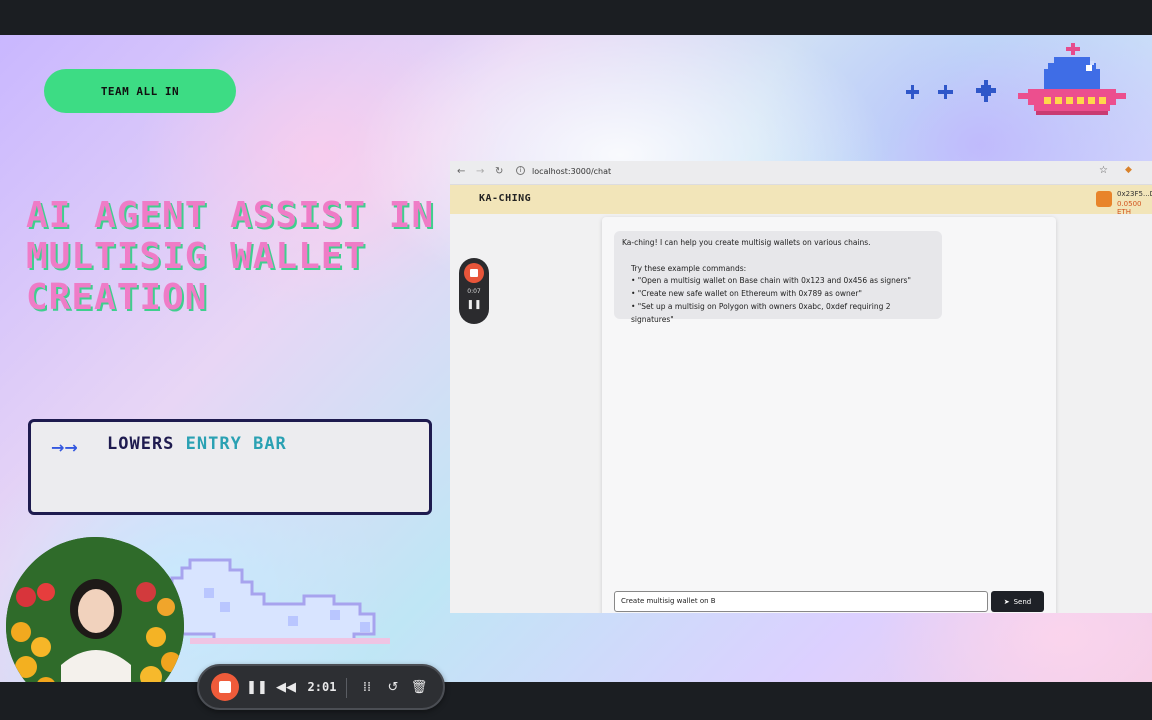  What do you see at coordinates (230, 467) in the screenshot?
I see `info-box: →→ LOWERS ENTRY BAR` at bounding box center [230, 467].